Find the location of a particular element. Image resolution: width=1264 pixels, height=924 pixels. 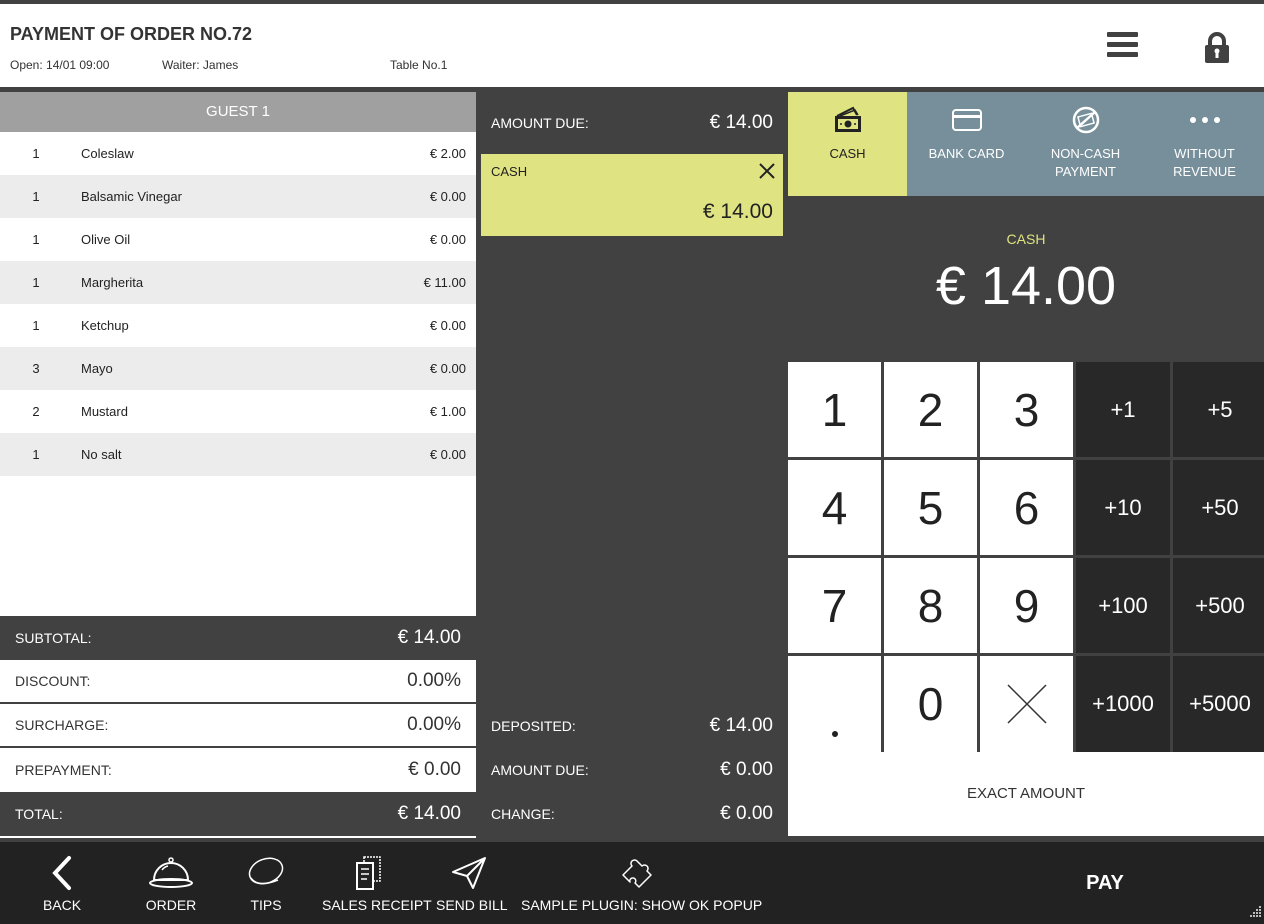

toolbar-label: SAMPLE PLUGIN: SHOW OK POPUP is located at coordinates (642, 905).